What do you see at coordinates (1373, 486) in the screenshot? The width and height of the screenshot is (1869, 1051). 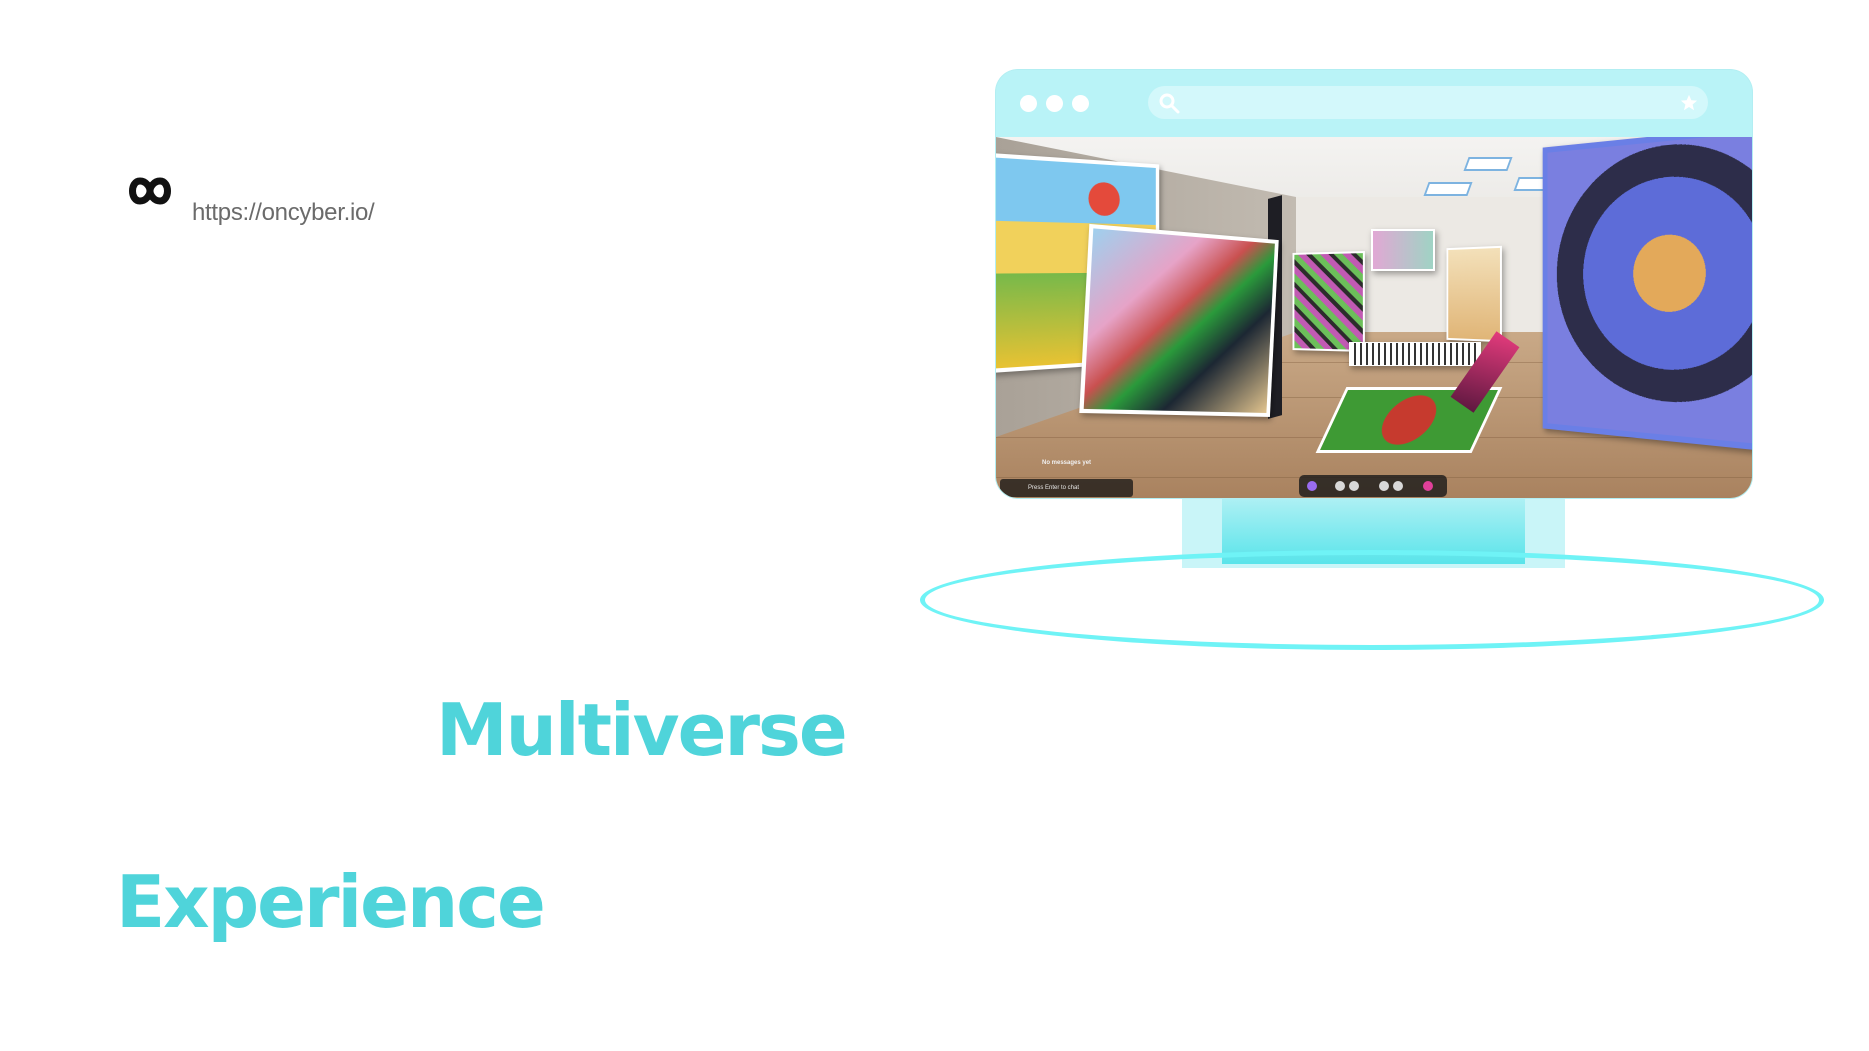 I see `viewer-toolbar` at bounding box center [1373, 486].